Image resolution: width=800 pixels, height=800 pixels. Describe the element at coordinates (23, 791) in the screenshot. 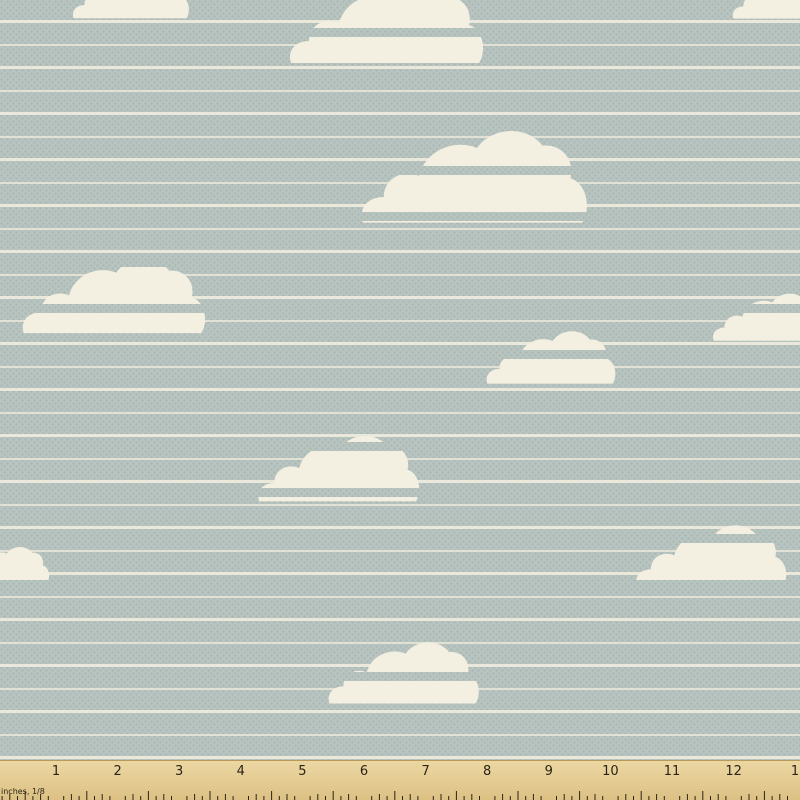

I see `ruler-unit-label: inches, 1/8` at that location.